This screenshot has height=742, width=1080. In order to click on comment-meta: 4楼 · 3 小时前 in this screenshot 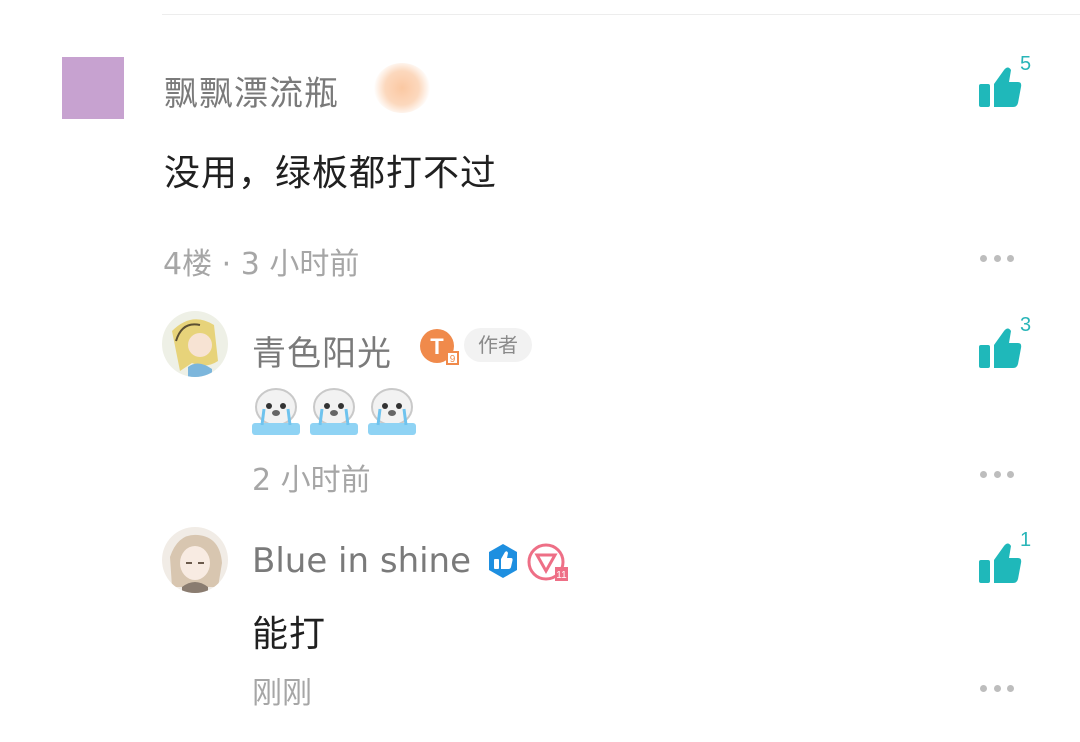, I will do `click(261, 264)`.